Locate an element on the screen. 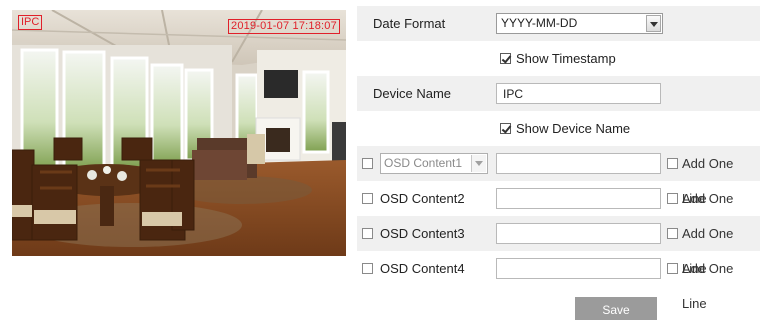 The width and height of the screenshot is (760, 320). osd-content1-value: OSD Content1 is located at coordinates (423, 163).